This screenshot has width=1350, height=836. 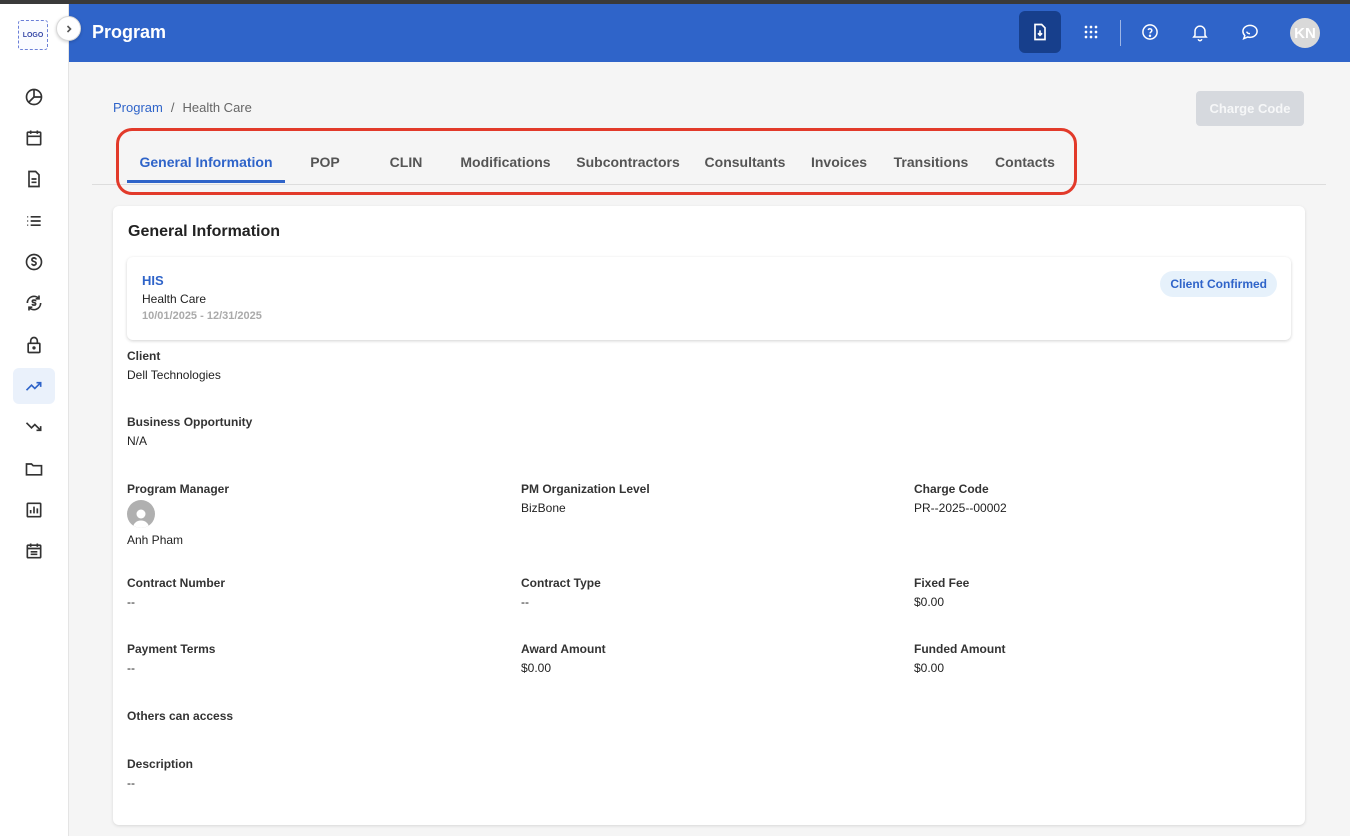 I want to click on field-award-amount: Award Amount $0.00, so click(x=563, y=658).